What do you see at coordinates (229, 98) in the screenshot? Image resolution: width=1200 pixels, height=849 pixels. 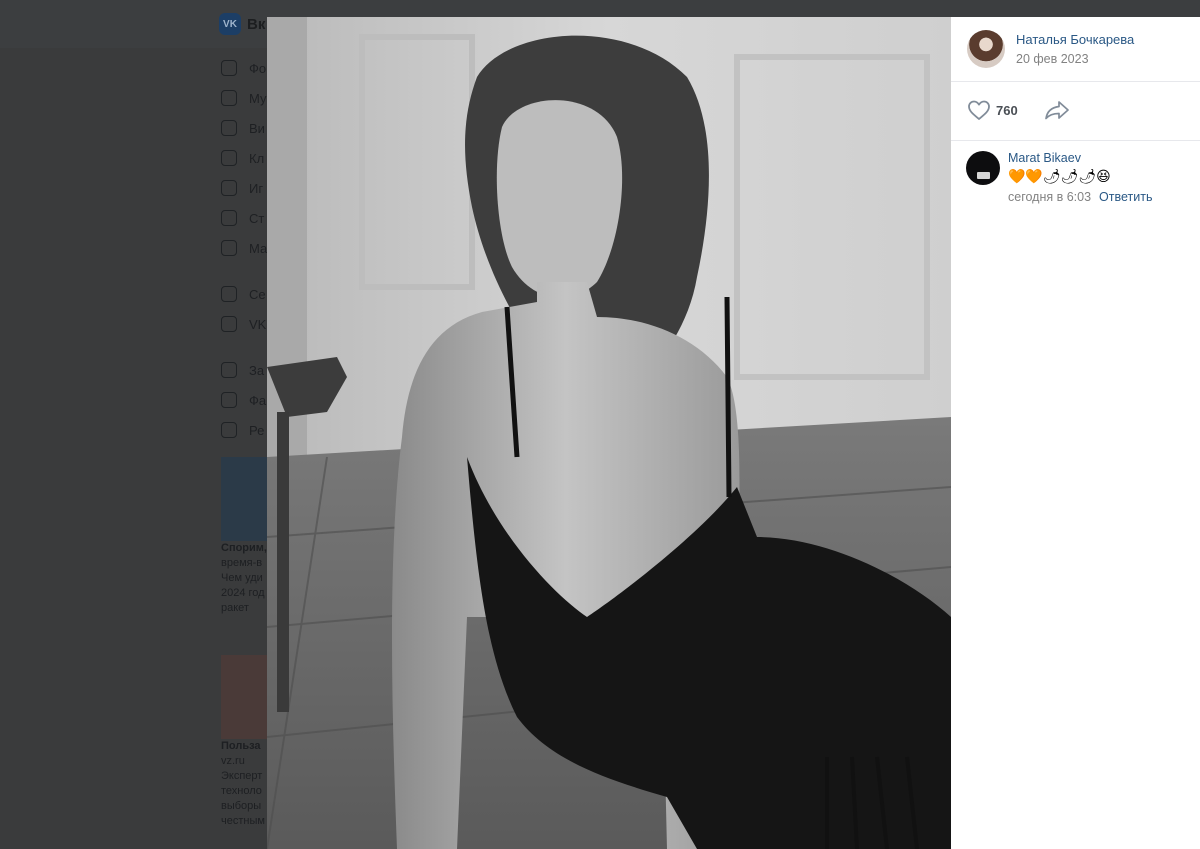 I see `music-icon` at bounding box center [229, 98].